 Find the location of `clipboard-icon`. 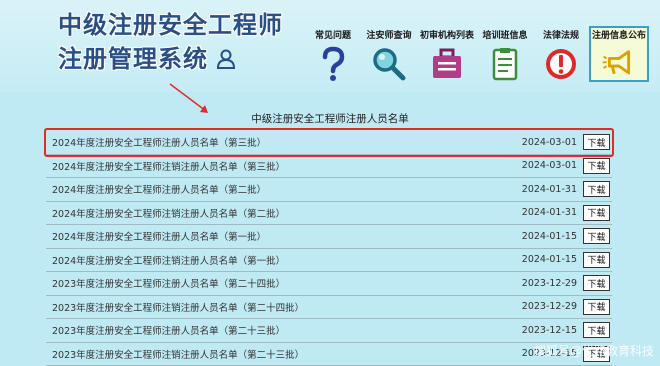

clipboard-icon is located at coordinates (505, 64).